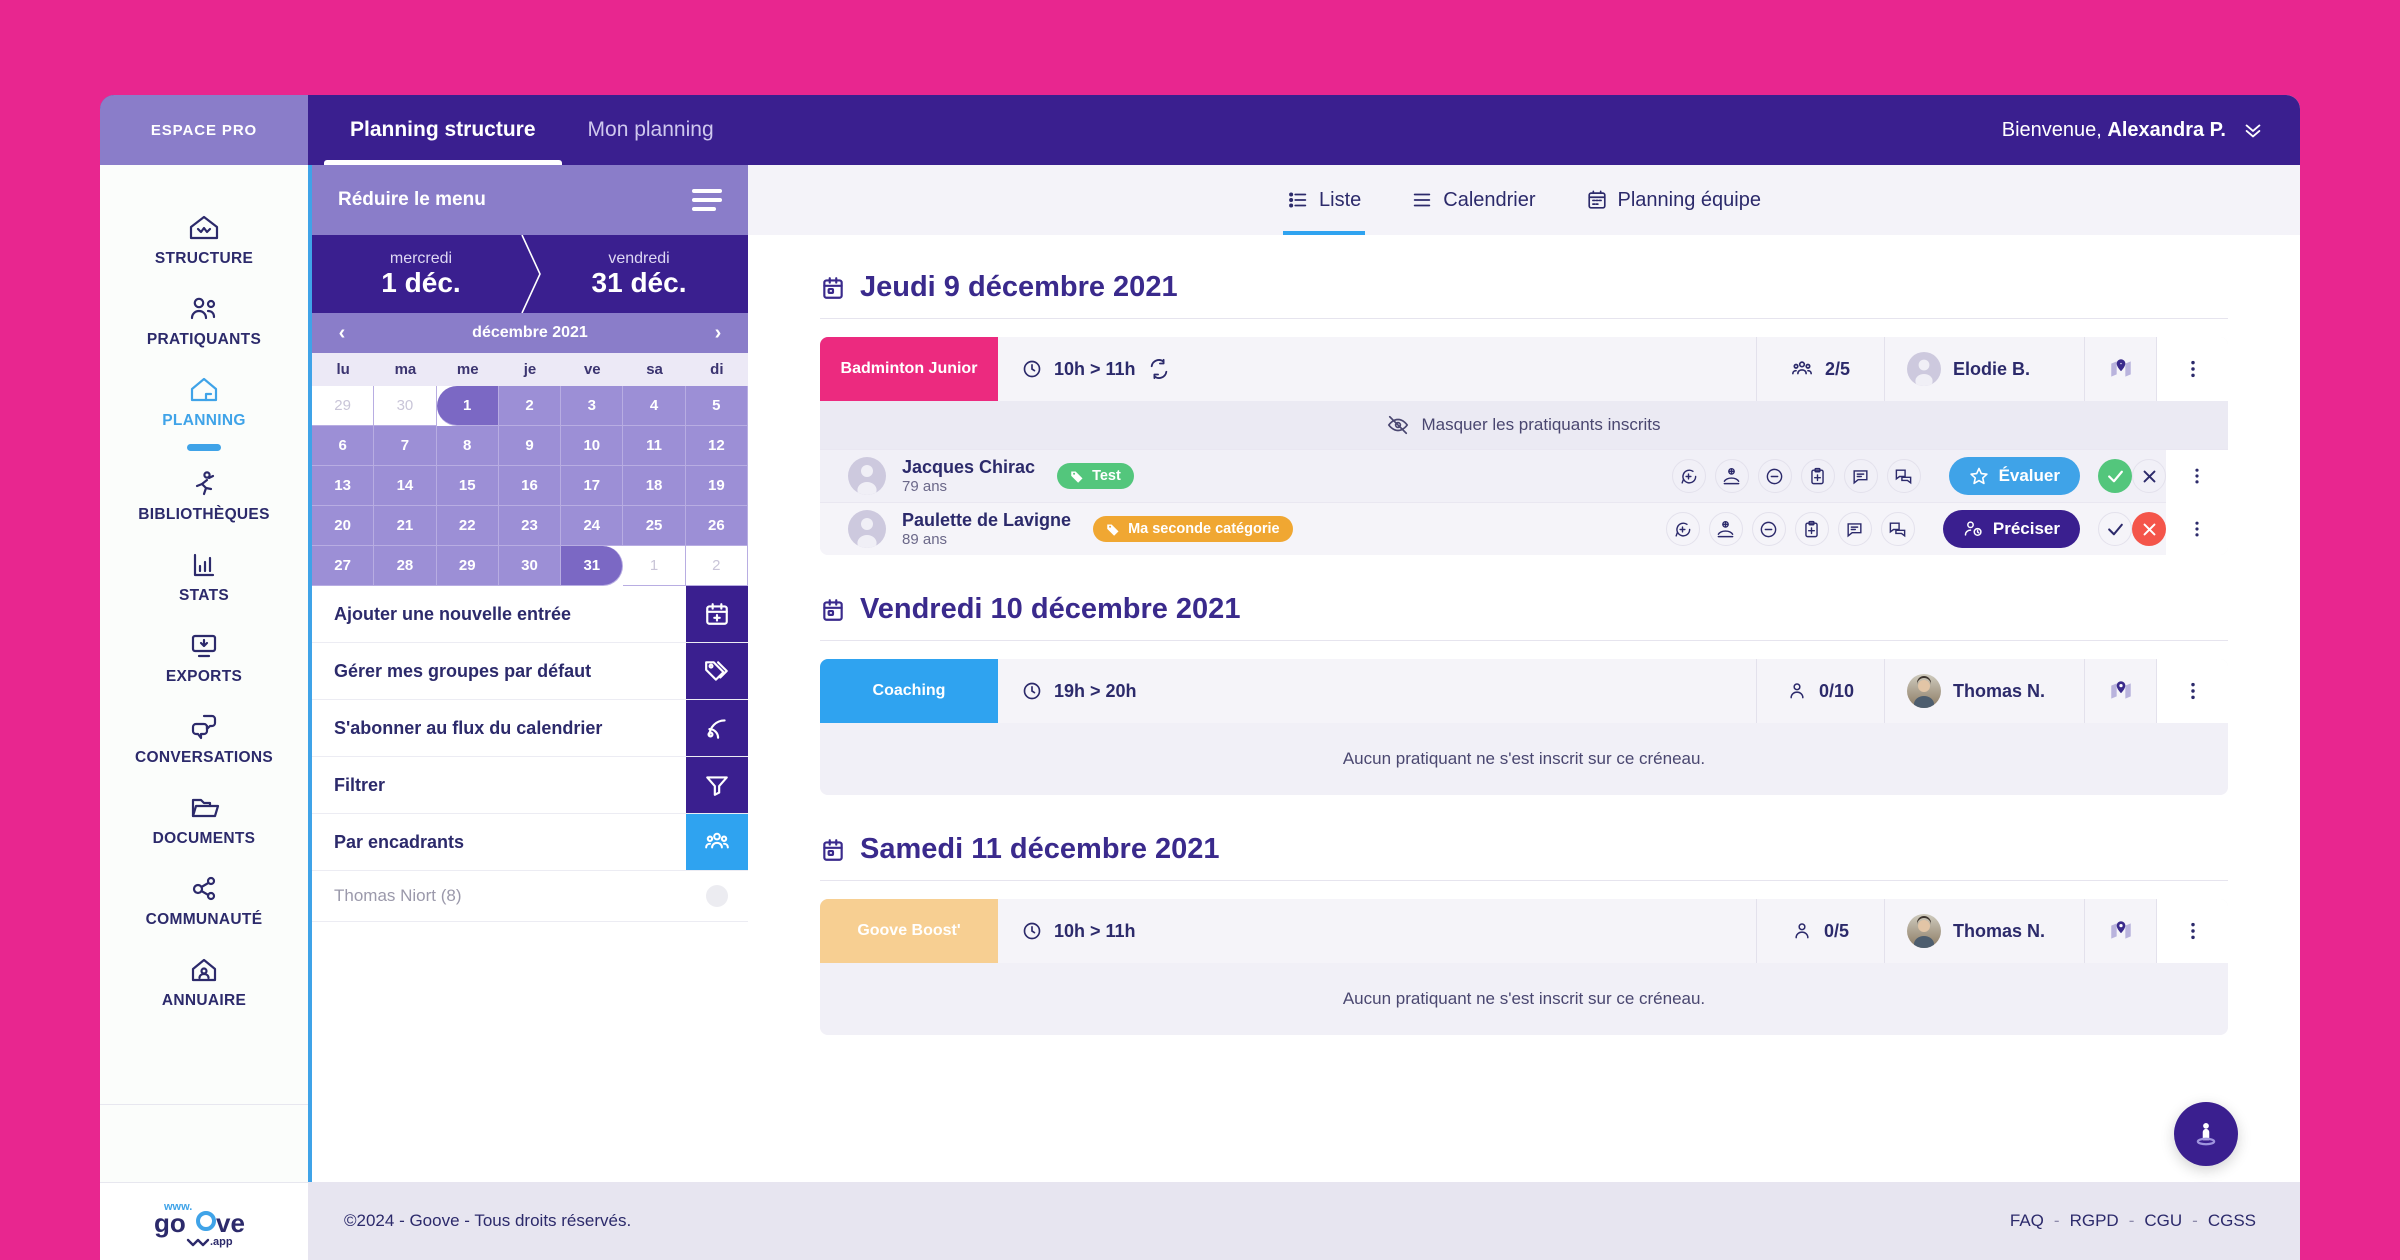 The width and height of the screenshot is (2400, 1260). I want to click on calendar-day-cell: 19, so click(716, 486).